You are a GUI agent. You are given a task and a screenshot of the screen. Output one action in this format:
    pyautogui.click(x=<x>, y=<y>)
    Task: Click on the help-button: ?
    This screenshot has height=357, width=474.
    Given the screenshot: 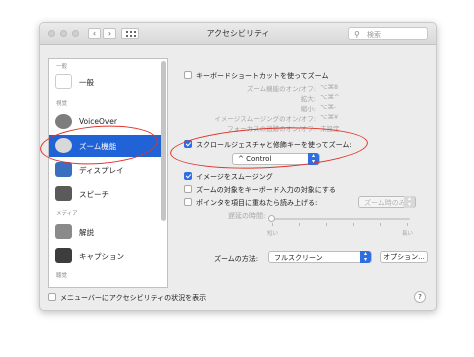 What is the action you would take?
    pyautogui.click(x=420, y=297)
    